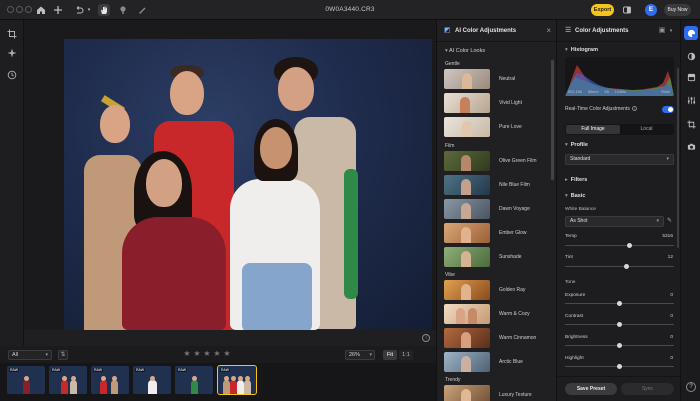 The width and height of the screenshot is (700, 401). What do you see at coordinates (30, 355) in the screenshot?
I see `filter-dropdown: All ▾` at bounding box center [30, 355].